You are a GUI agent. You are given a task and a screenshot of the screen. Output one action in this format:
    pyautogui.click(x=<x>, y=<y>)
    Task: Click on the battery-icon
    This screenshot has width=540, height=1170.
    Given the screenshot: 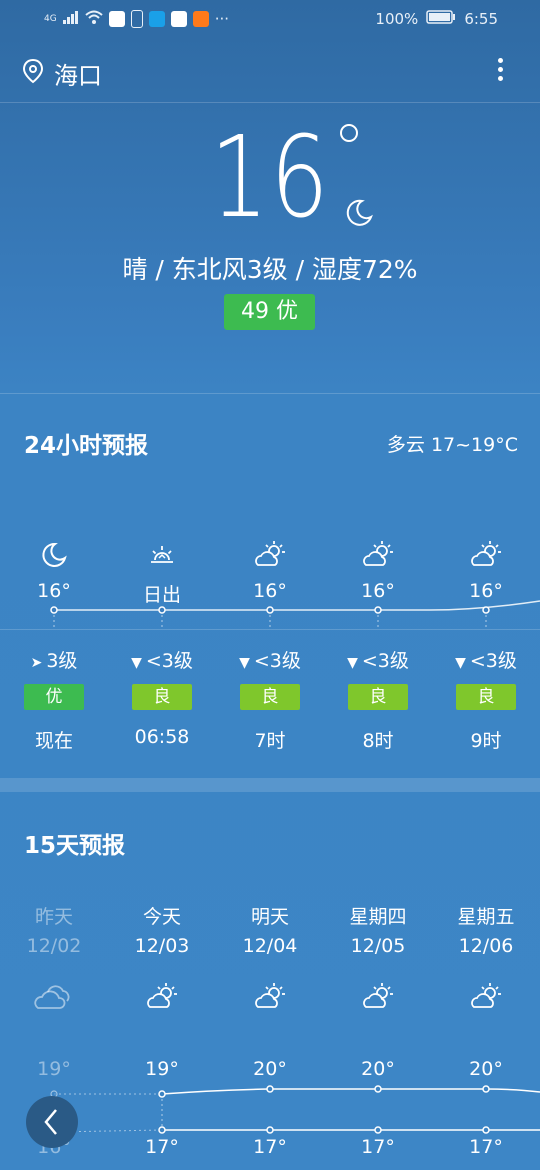 What is the action you would take?
    pyautogui.click(x=441, y=19)
    